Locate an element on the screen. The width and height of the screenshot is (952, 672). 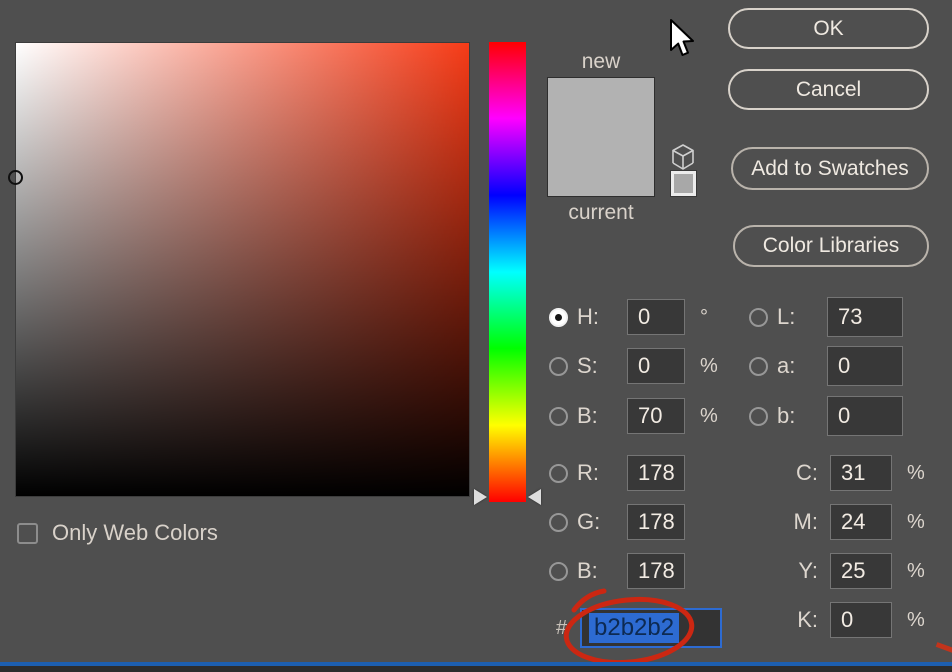
lab-b-label: b: is located at coordinates (786, 415).